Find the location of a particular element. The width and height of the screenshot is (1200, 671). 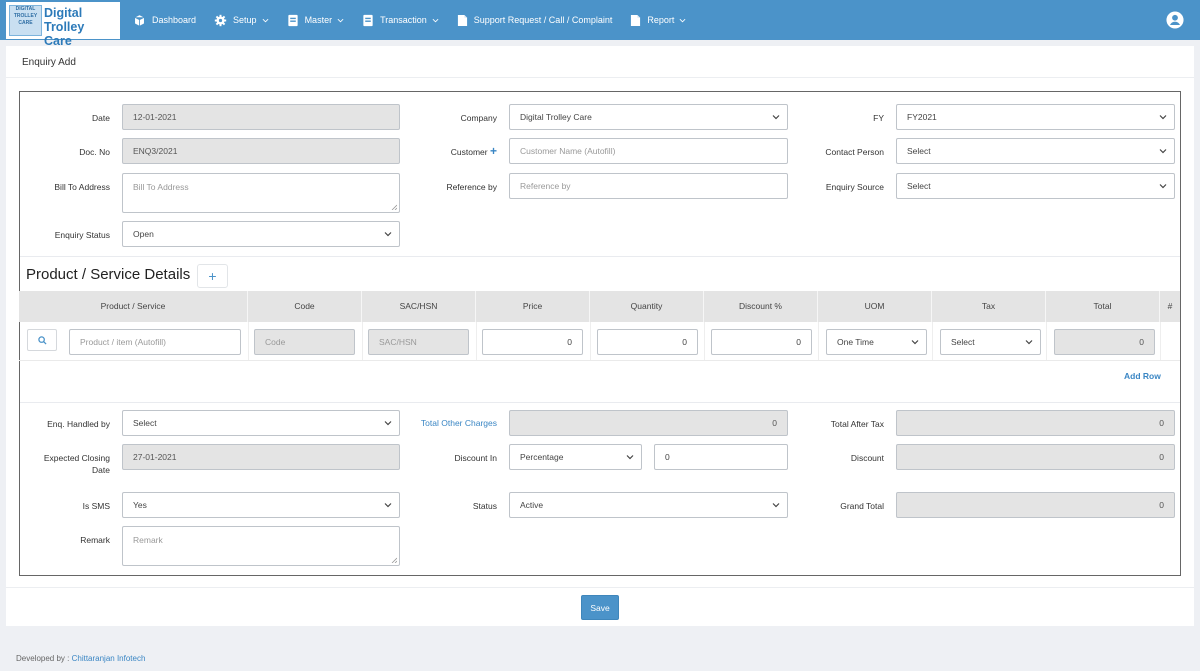

column-header: # is located at coordinates (1170, 306).